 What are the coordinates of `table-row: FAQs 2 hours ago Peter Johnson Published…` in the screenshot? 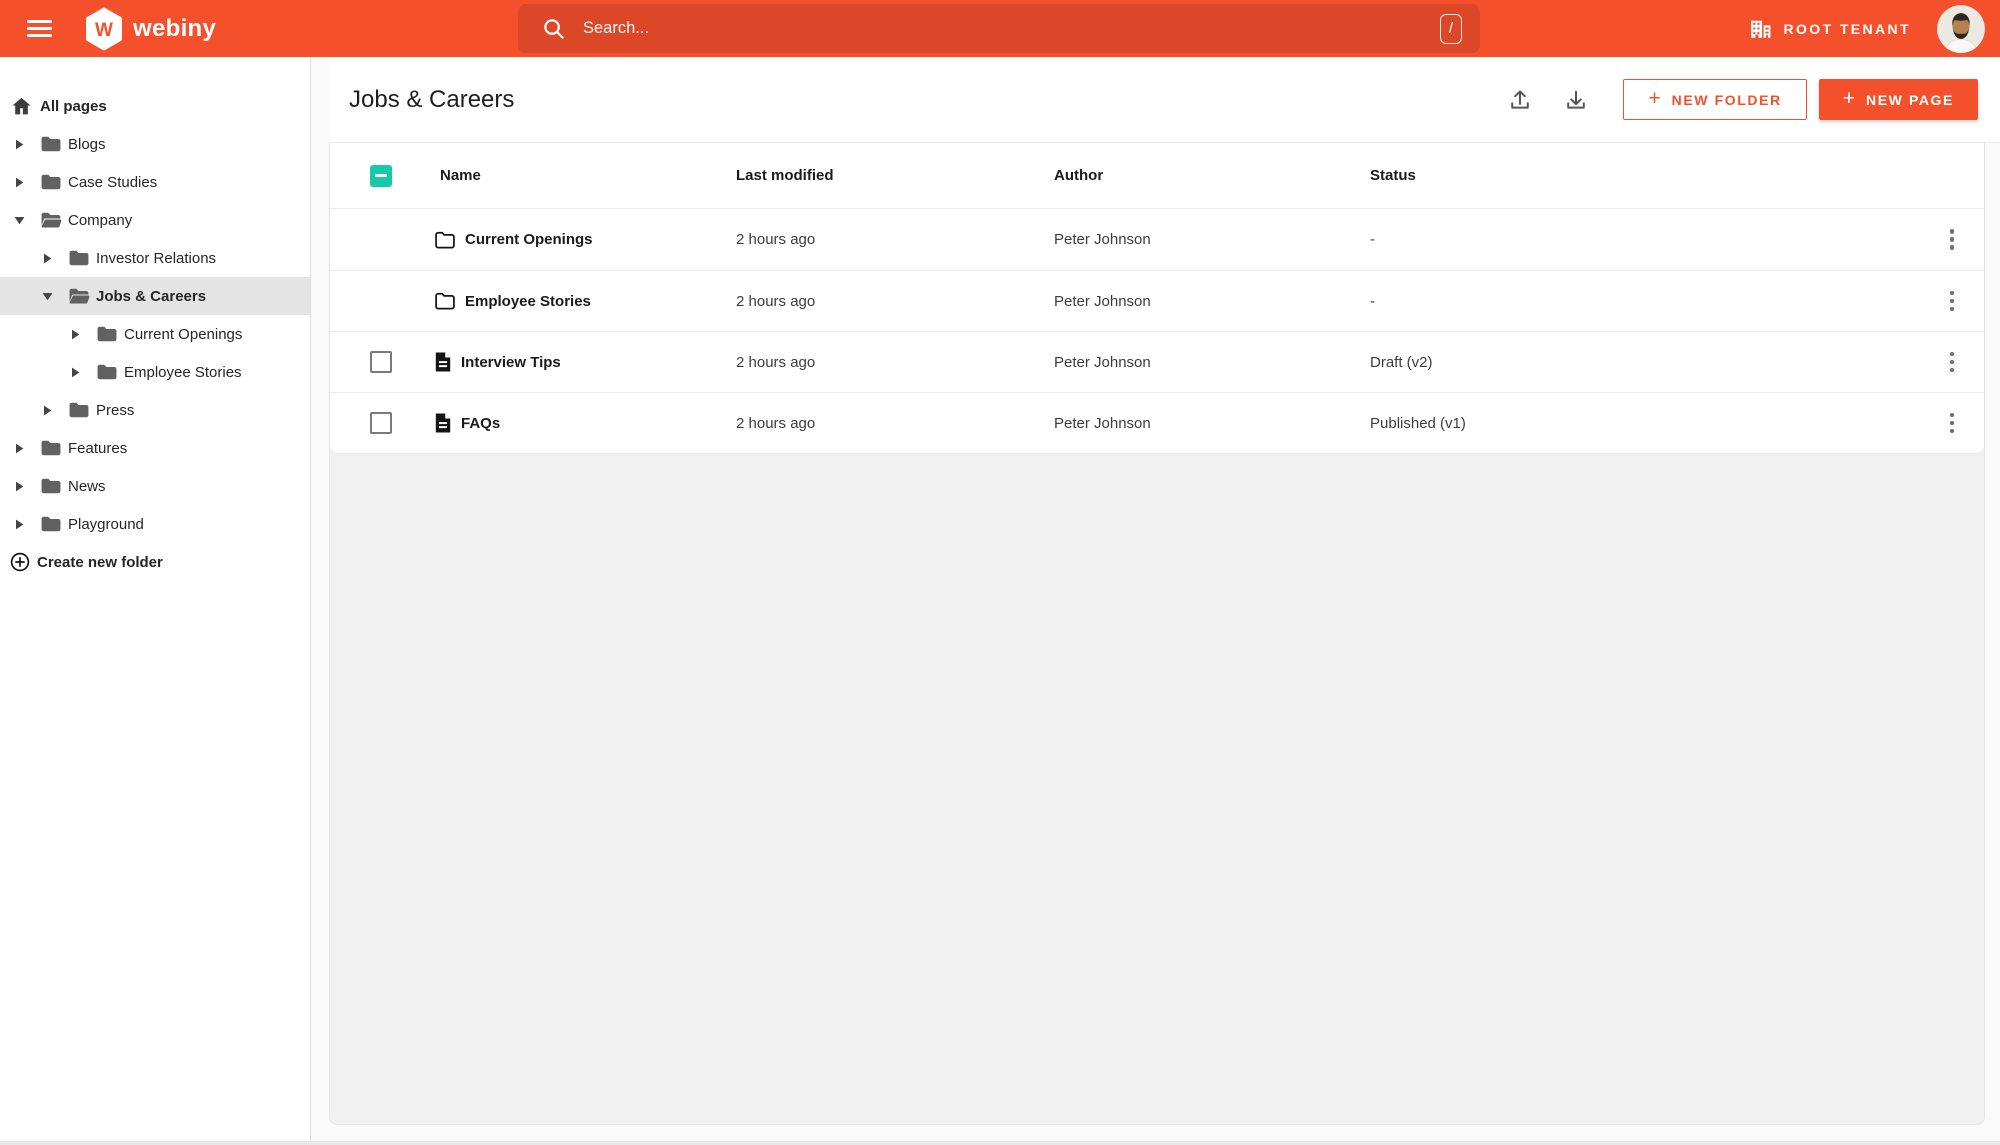 It's located at (1157, 422).